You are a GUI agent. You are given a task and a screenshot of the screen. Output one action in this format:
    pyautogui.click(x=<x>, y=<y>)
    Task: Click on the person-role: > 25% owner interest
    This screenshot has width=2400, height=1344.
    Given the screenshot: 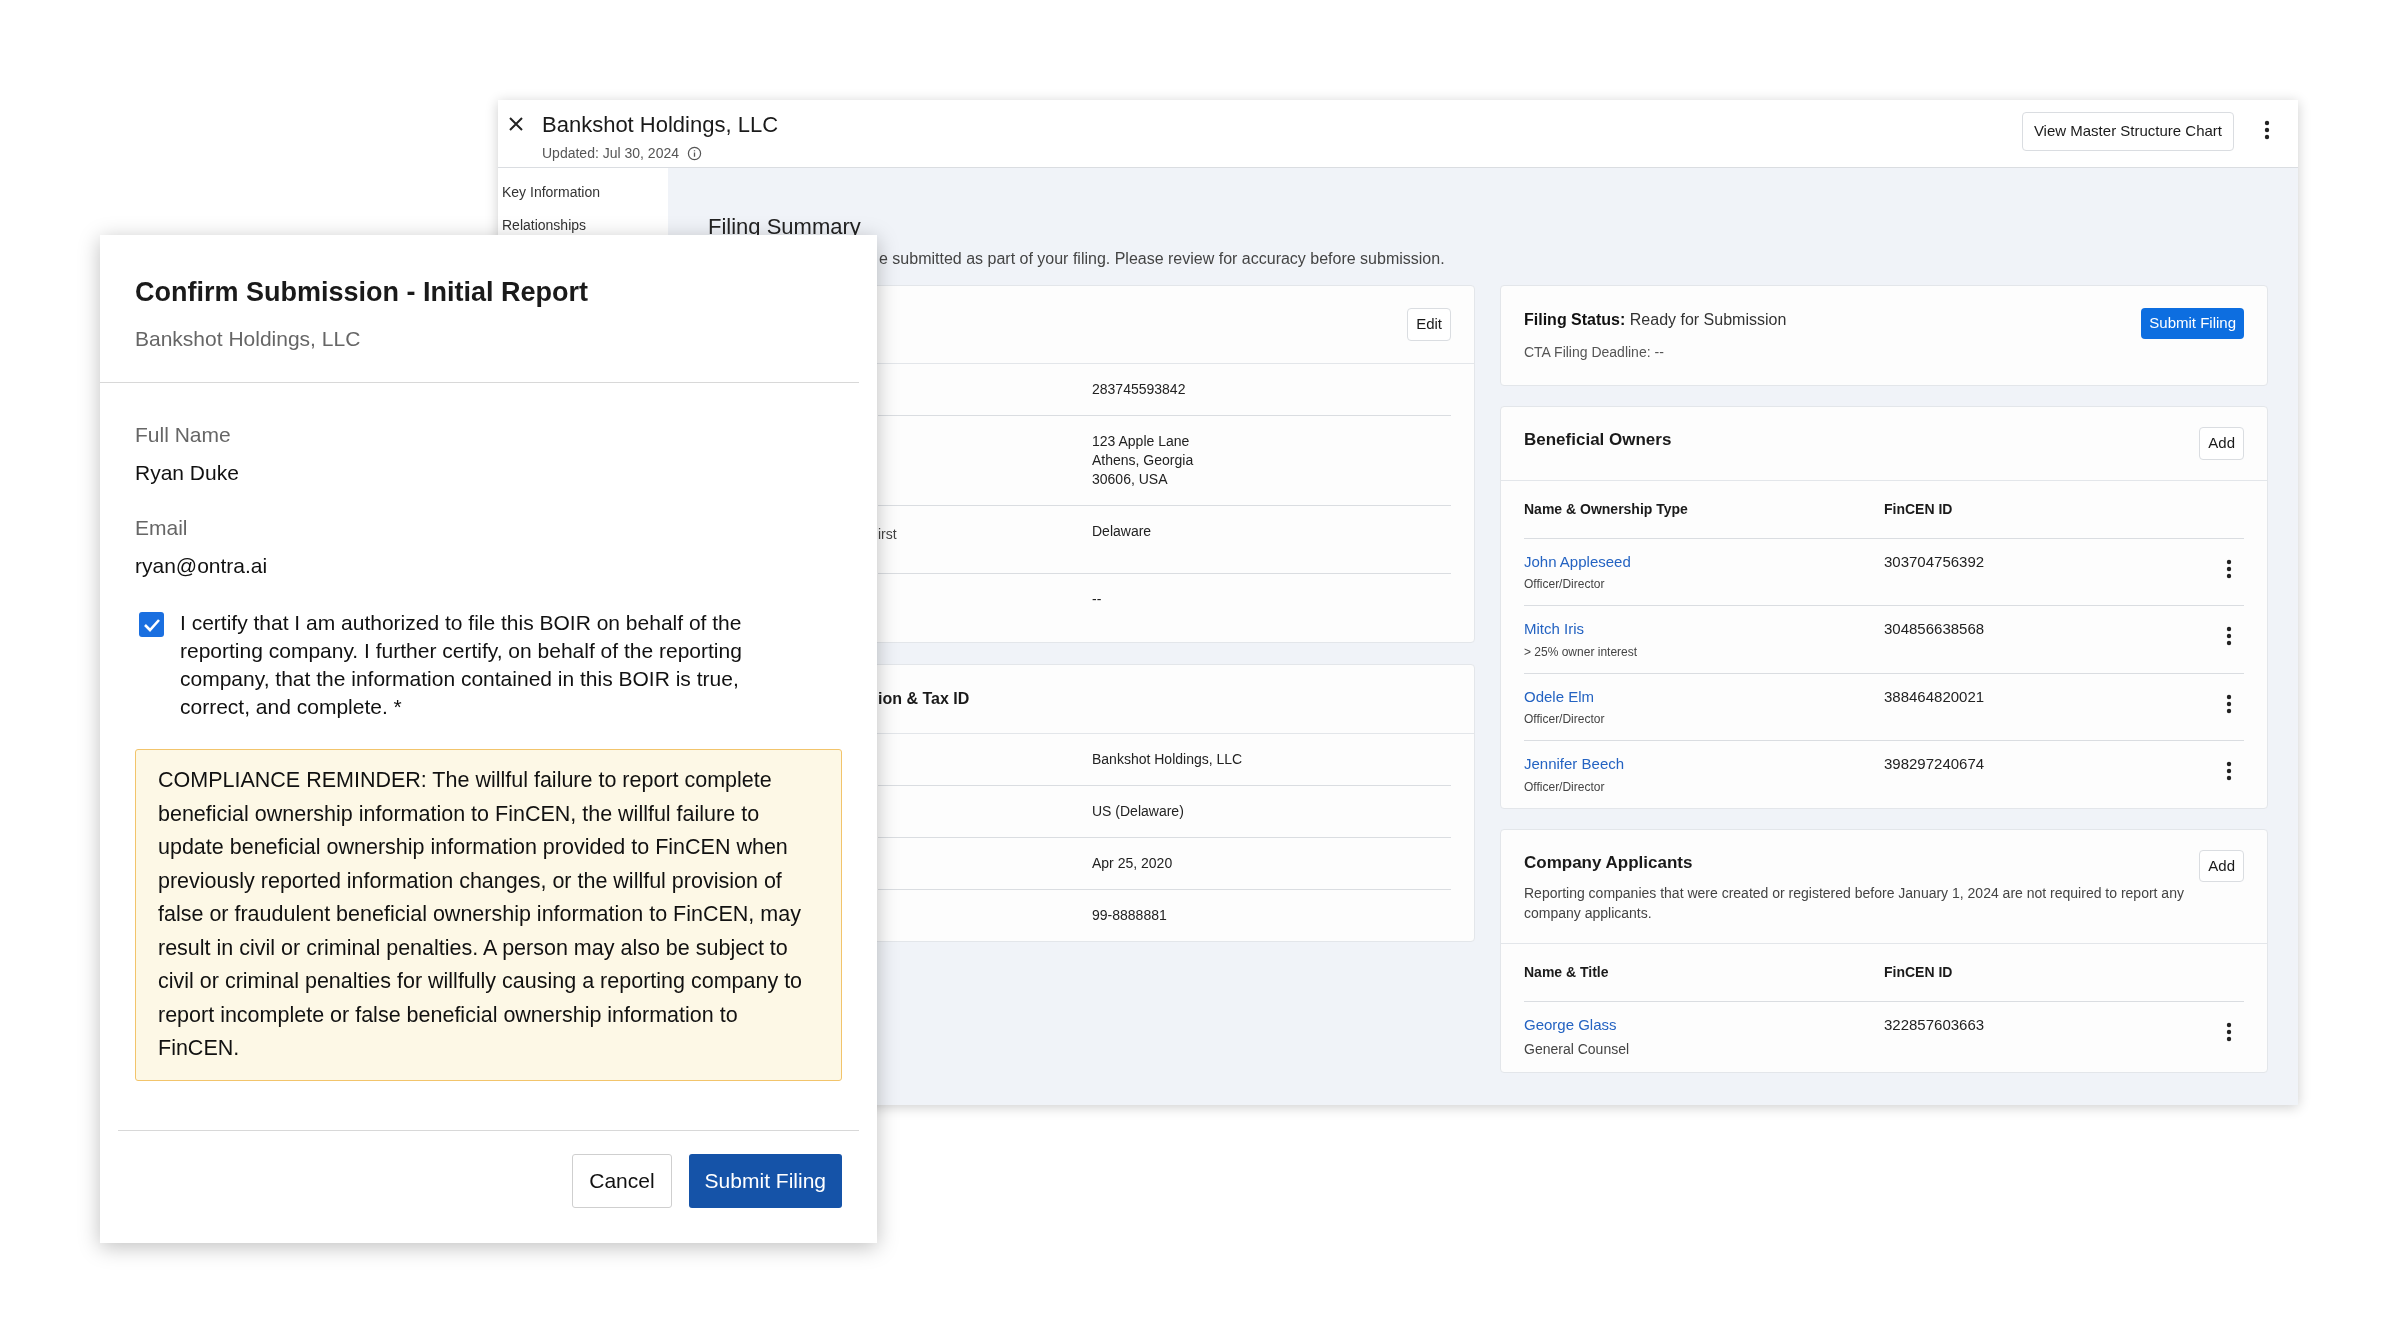 What is the action you would take?
    pyautogui.click(x=1581, y=652)
    